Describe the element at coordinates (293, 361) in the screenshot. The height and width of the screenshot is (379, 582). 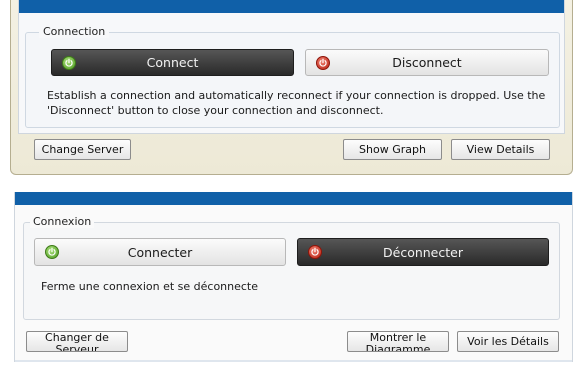
I see `bottom-border` at that location.